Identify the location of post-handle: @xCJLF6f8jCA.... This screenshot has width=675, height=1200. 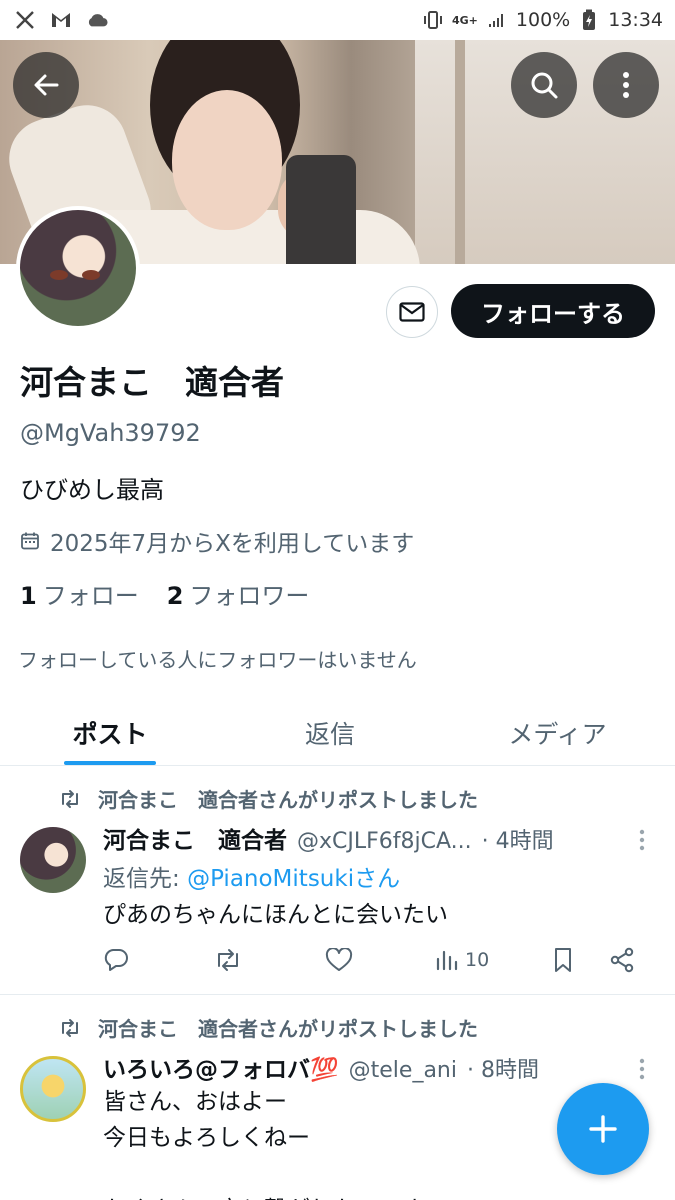
(384, 841).